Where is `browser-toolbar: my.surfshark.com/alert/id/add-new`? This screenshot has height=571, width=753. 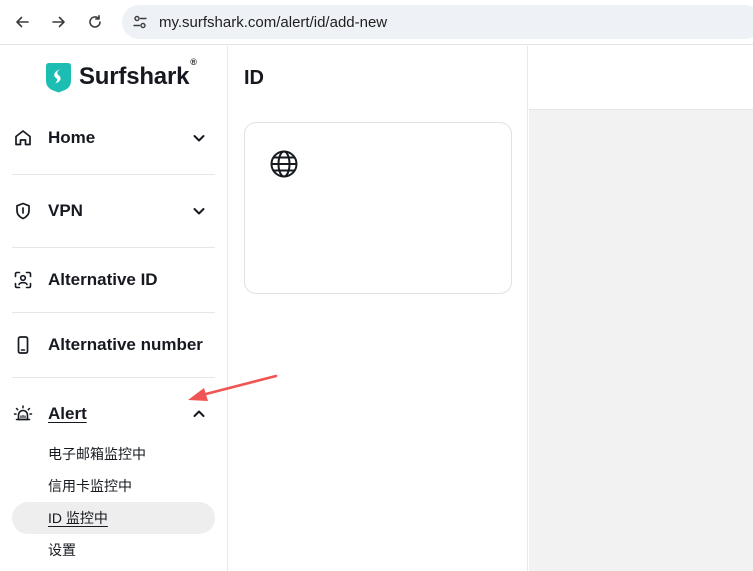 browser-toolbar: my.surfshark.com/alert/id/add-new is located at coordinates (376, 22).